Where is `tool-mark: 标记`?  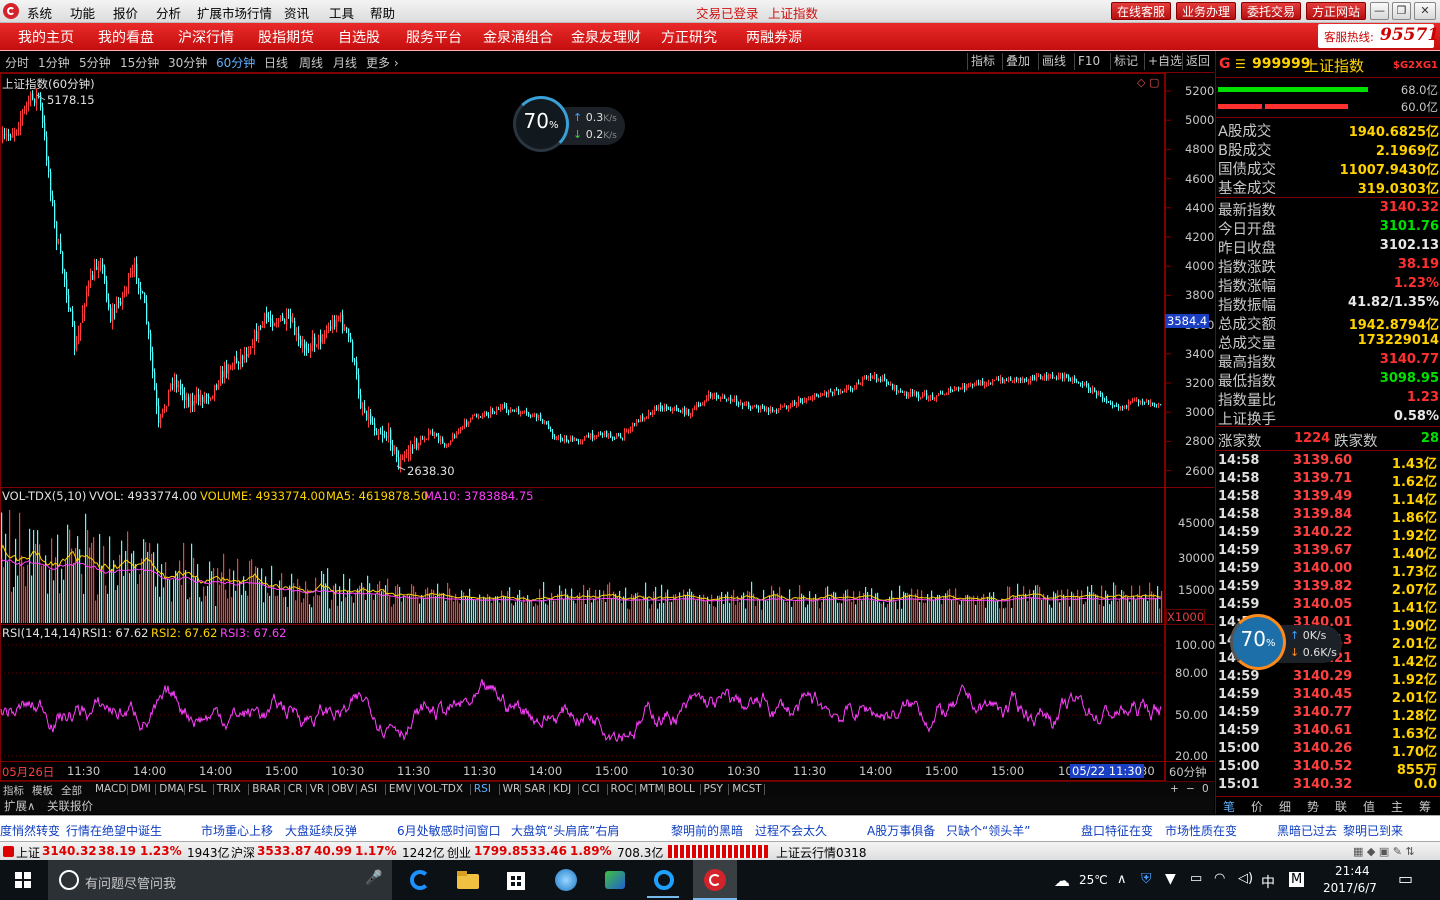 tool-mark: 标记 is located at coordinates (1125, 61).